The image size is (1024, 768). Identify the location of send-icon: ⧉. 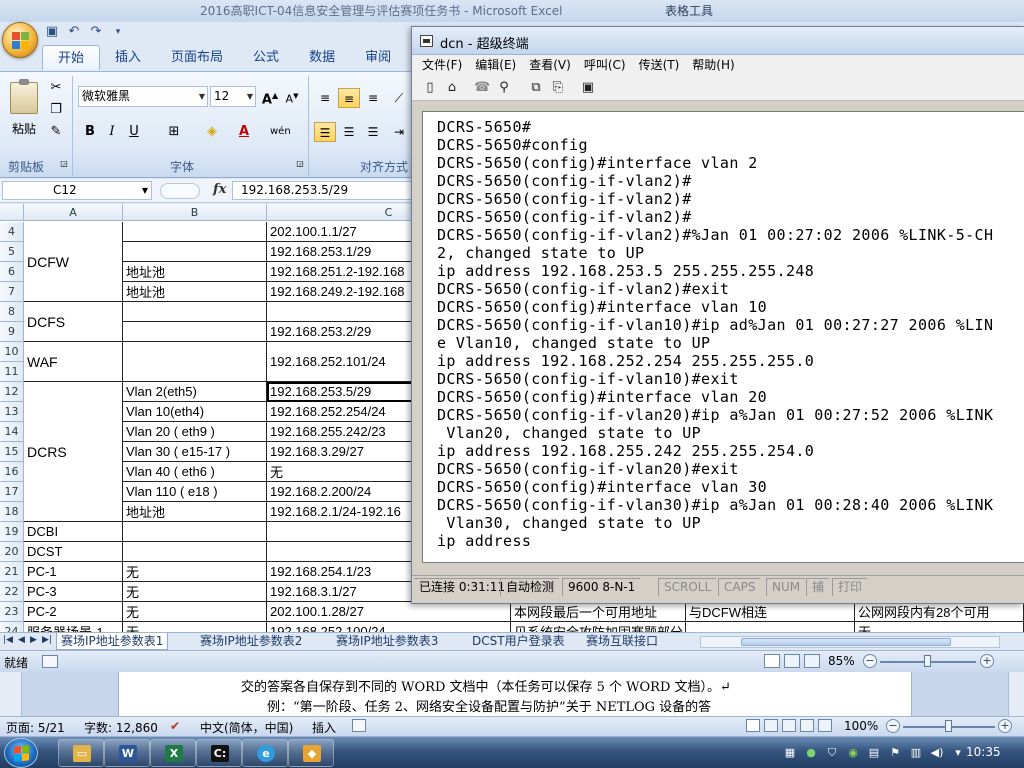
(536, 88).